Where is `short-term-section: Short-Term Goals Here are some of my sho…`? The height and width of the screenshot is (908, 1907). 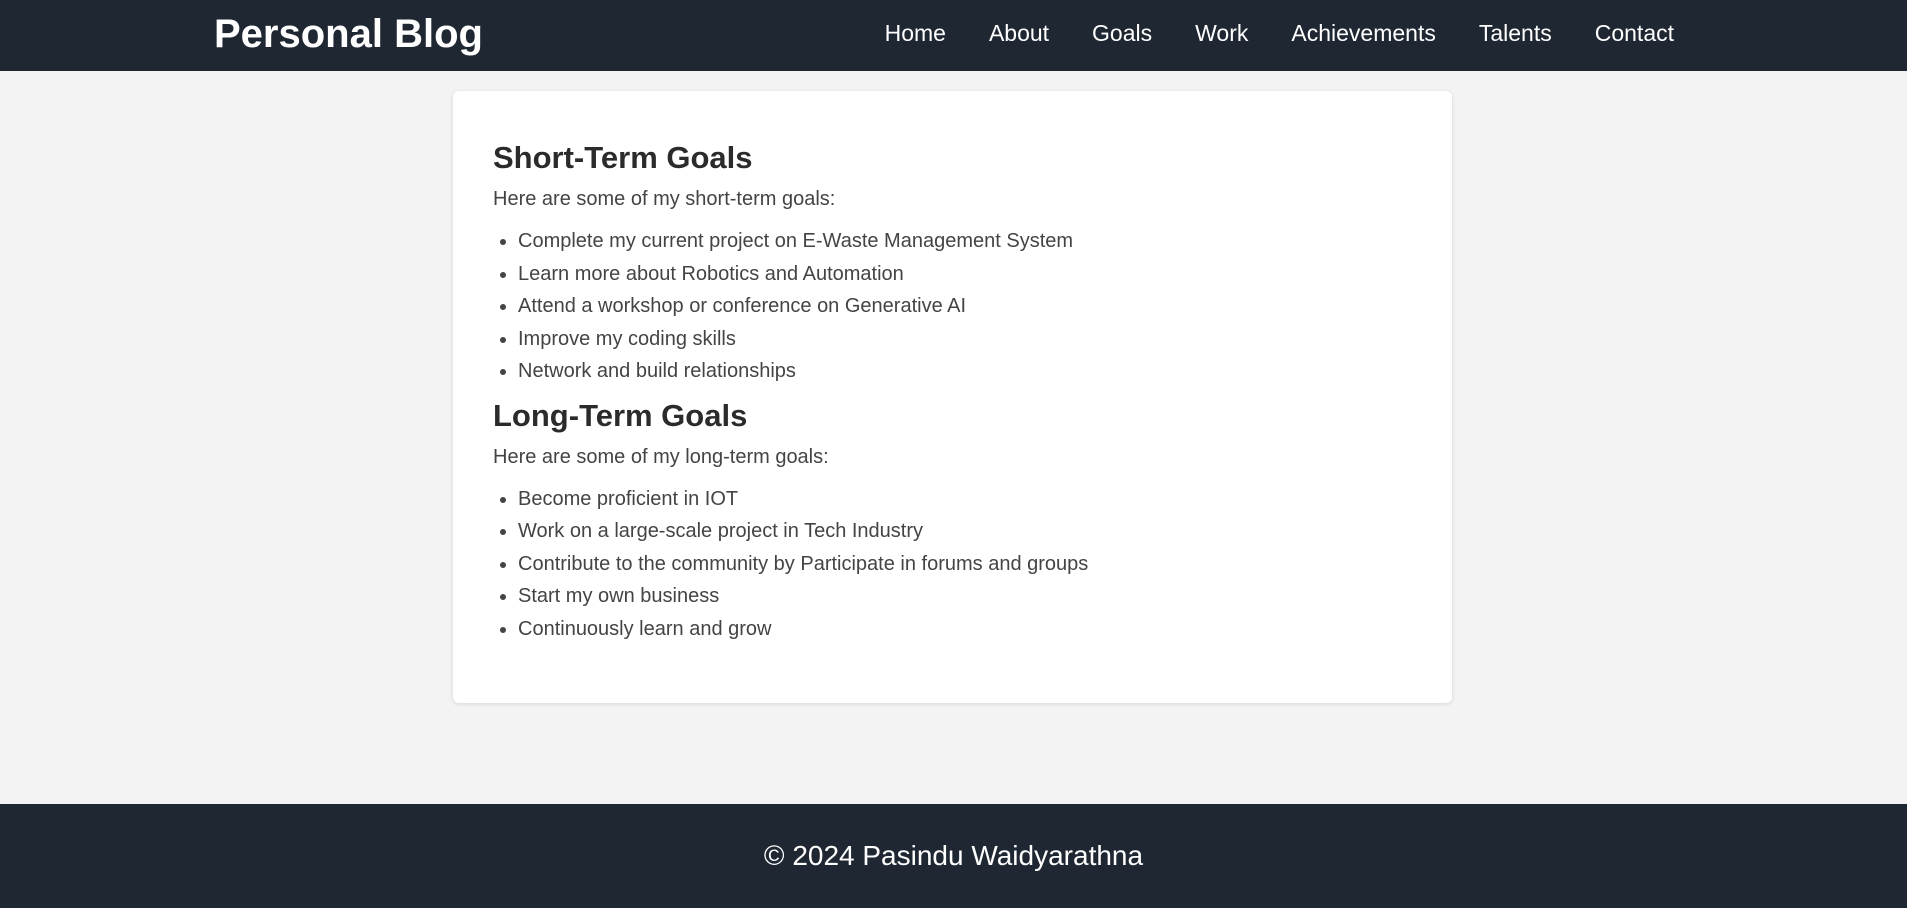 short-term-section: Short-Term Goals Here are some of my sho… is located at coordinates (952, 263).